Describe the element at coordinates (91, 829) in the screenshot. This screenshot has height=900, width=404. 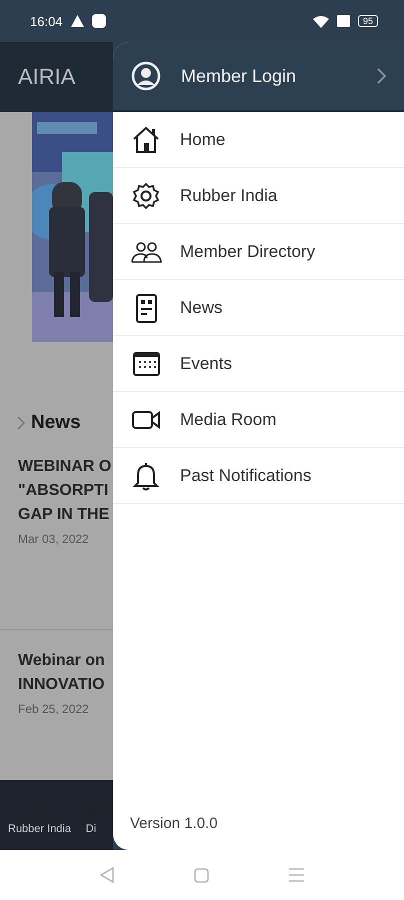
I see `nav-tab: Di` at that location.